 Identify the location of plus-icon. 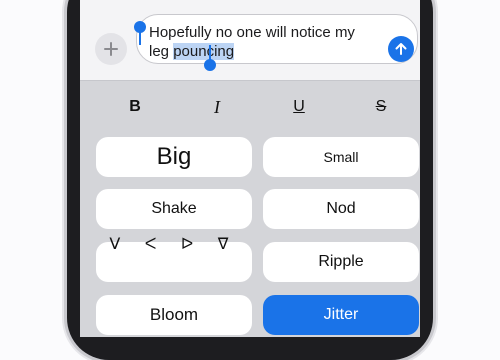
(111, 49).